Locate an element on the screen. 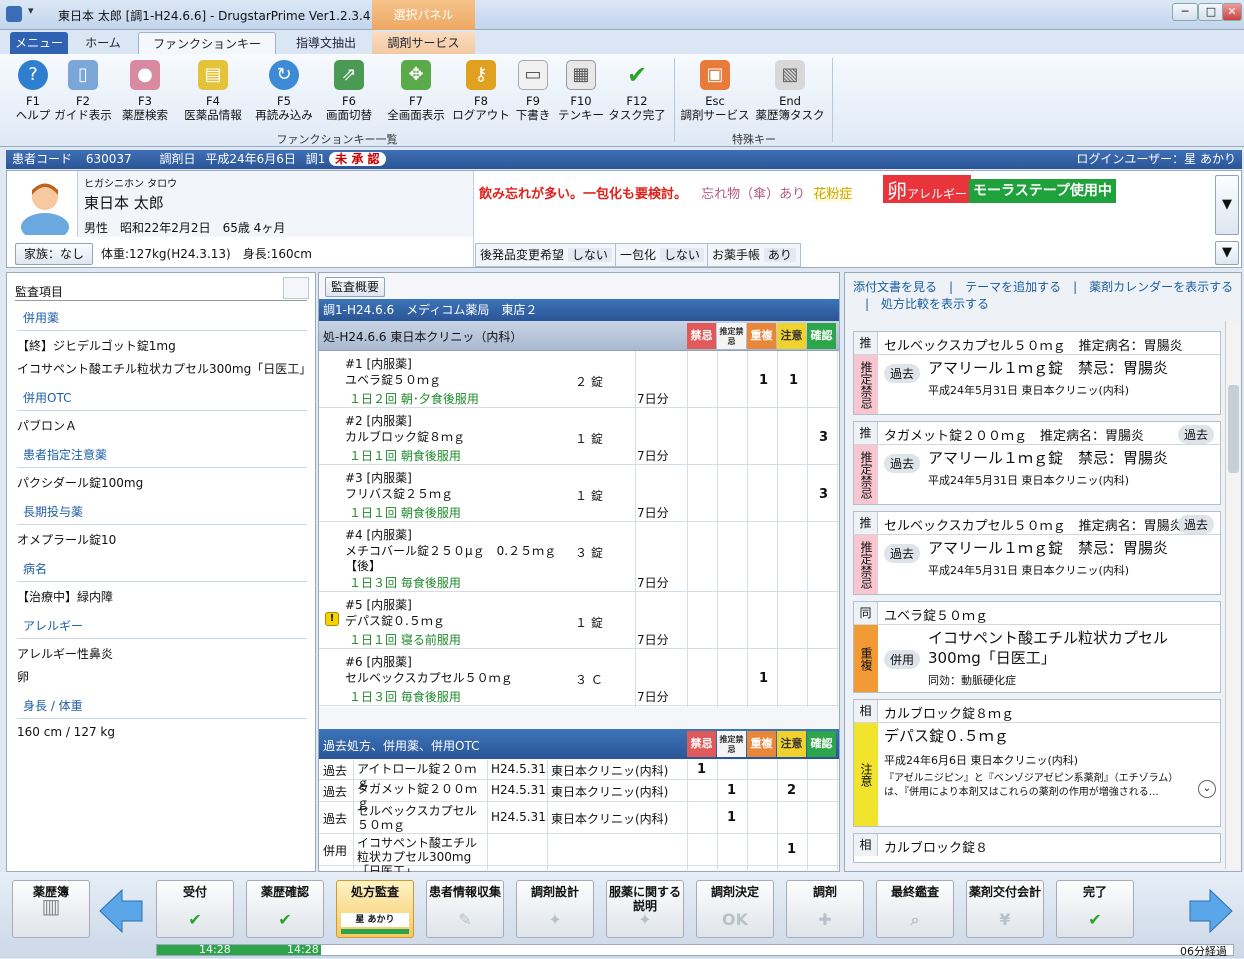 This screenshot has height=959, width=1244. drug-calendar-link: 薬剤カレンダーを表示する is located at coordinates (1161, 287).